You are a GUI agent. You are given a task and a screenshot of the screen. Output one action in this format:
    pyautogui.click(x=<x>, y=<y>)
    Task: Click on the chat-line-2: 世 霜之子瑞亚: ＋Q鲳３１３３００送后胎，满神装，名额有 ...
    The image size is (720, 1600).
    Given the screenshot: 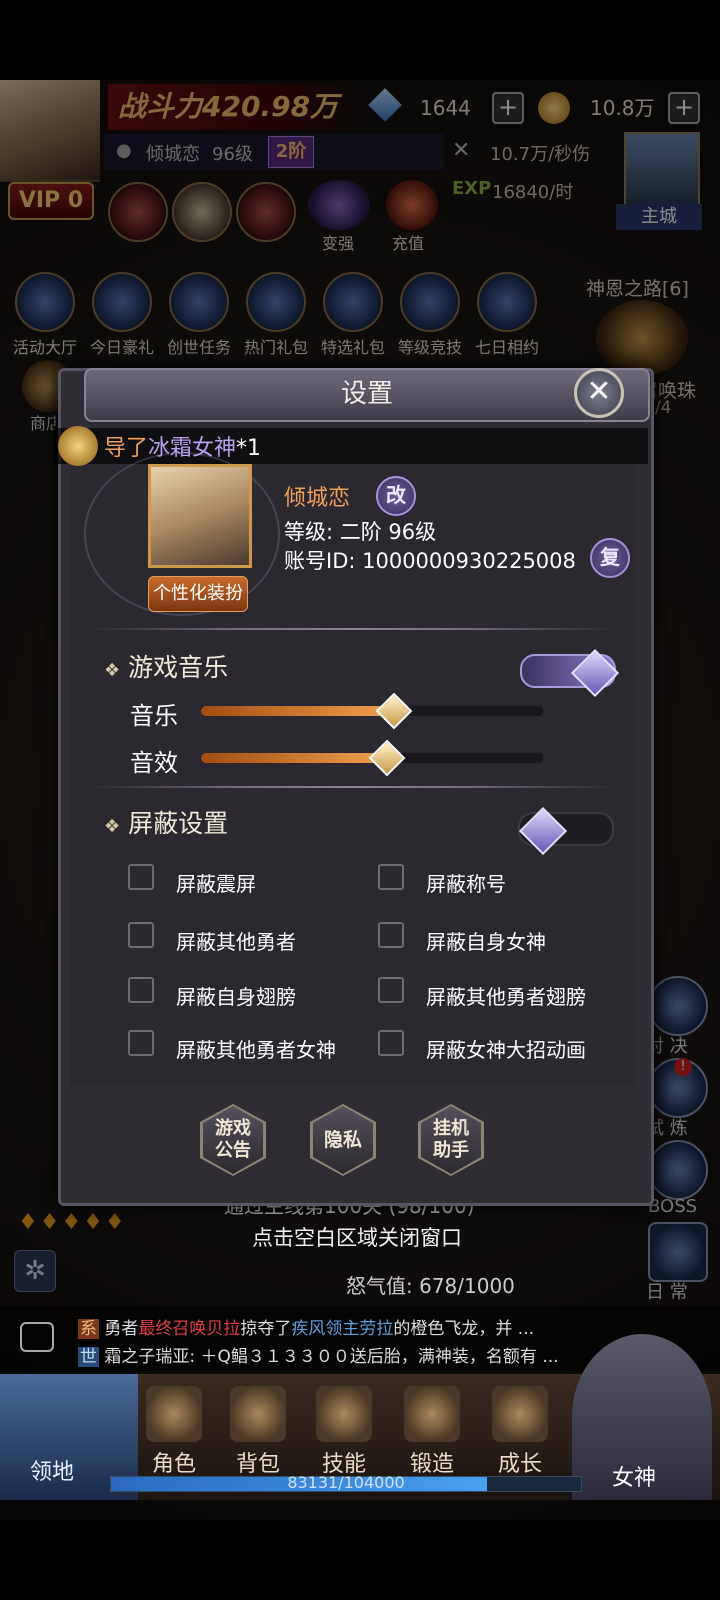 What is the action you would take?
    pyautogui.click(x=318, y=1357)
    